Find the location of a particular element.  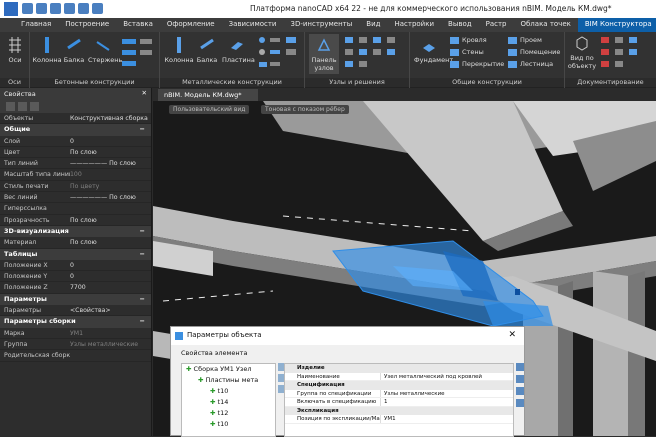

view-label: Пользовательский вид is located at coordinates (209, 109).